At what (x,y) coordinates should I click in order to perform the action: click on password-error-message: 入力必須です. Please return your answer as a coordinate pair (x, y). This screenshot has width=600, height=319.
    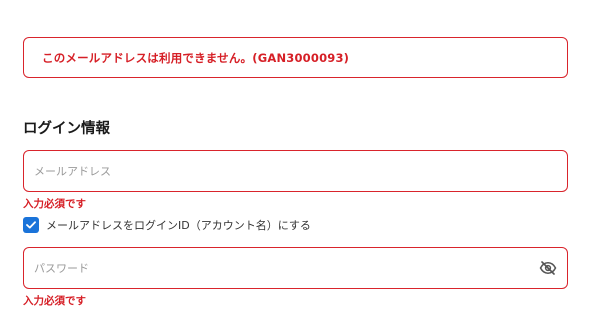
    Looking at the image, I should click on (54, 301).